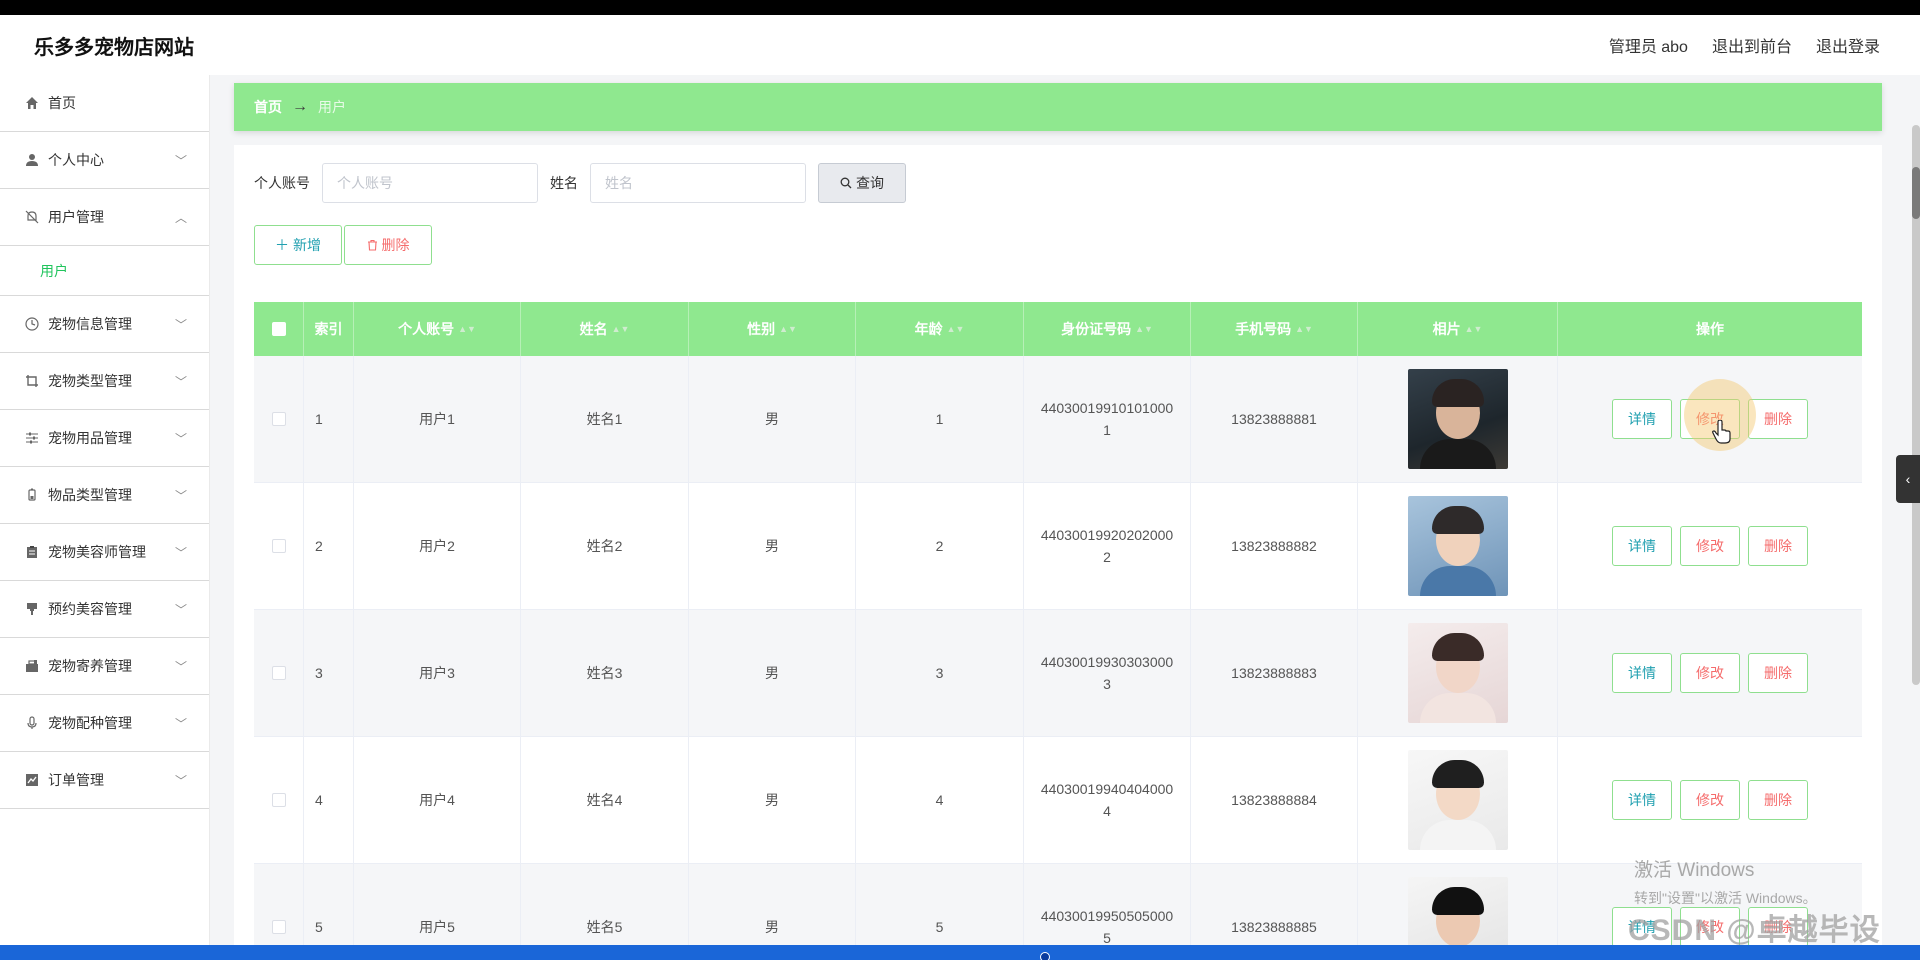 The width and height of the screenshot is (1920, 960). Describe the element at coordinates (1274, 800) in the screenshot. I see `cell-phone: 13823888884` at that location.